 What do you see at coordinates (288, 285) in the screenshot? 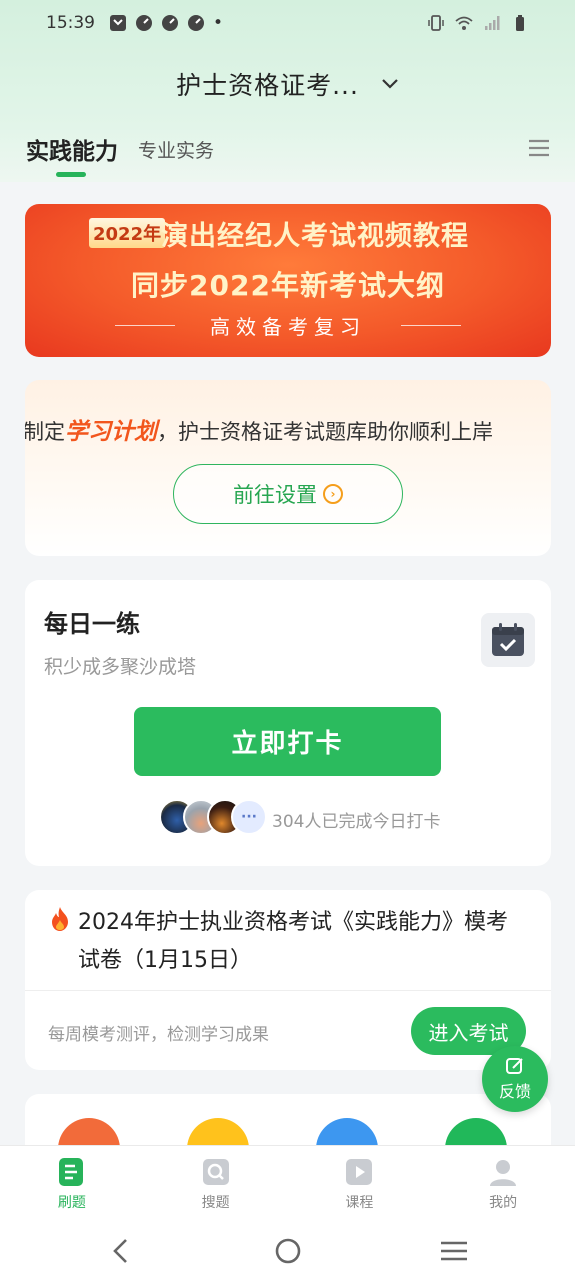
I see `banner-subheadline: 同步2022年新考试大纲` at bounding box center [288, 285].